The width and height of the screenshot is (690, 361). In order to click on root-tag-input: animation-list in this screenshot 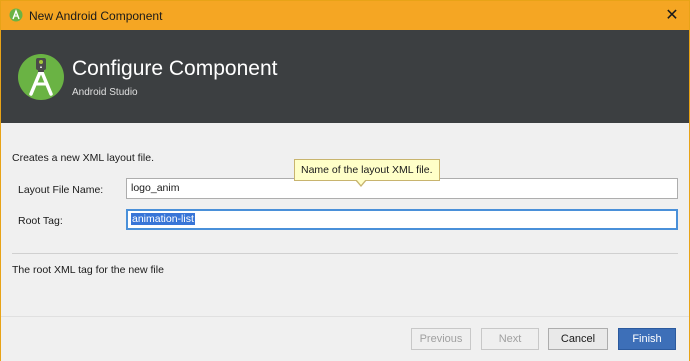, I will do `click(402, 219)`.